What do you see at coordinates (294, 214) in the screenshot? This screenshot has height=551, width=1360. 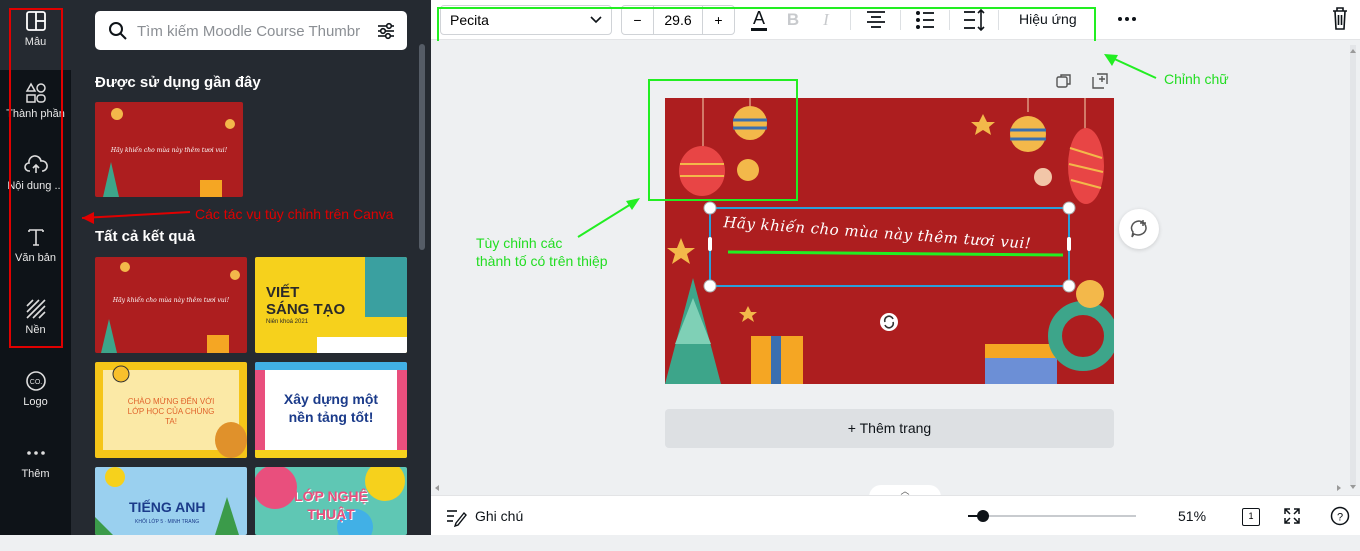 I see `annotation-left-text: Các tác vụ tùy chỉnh trên Canva` at bounding box center [294, 214].